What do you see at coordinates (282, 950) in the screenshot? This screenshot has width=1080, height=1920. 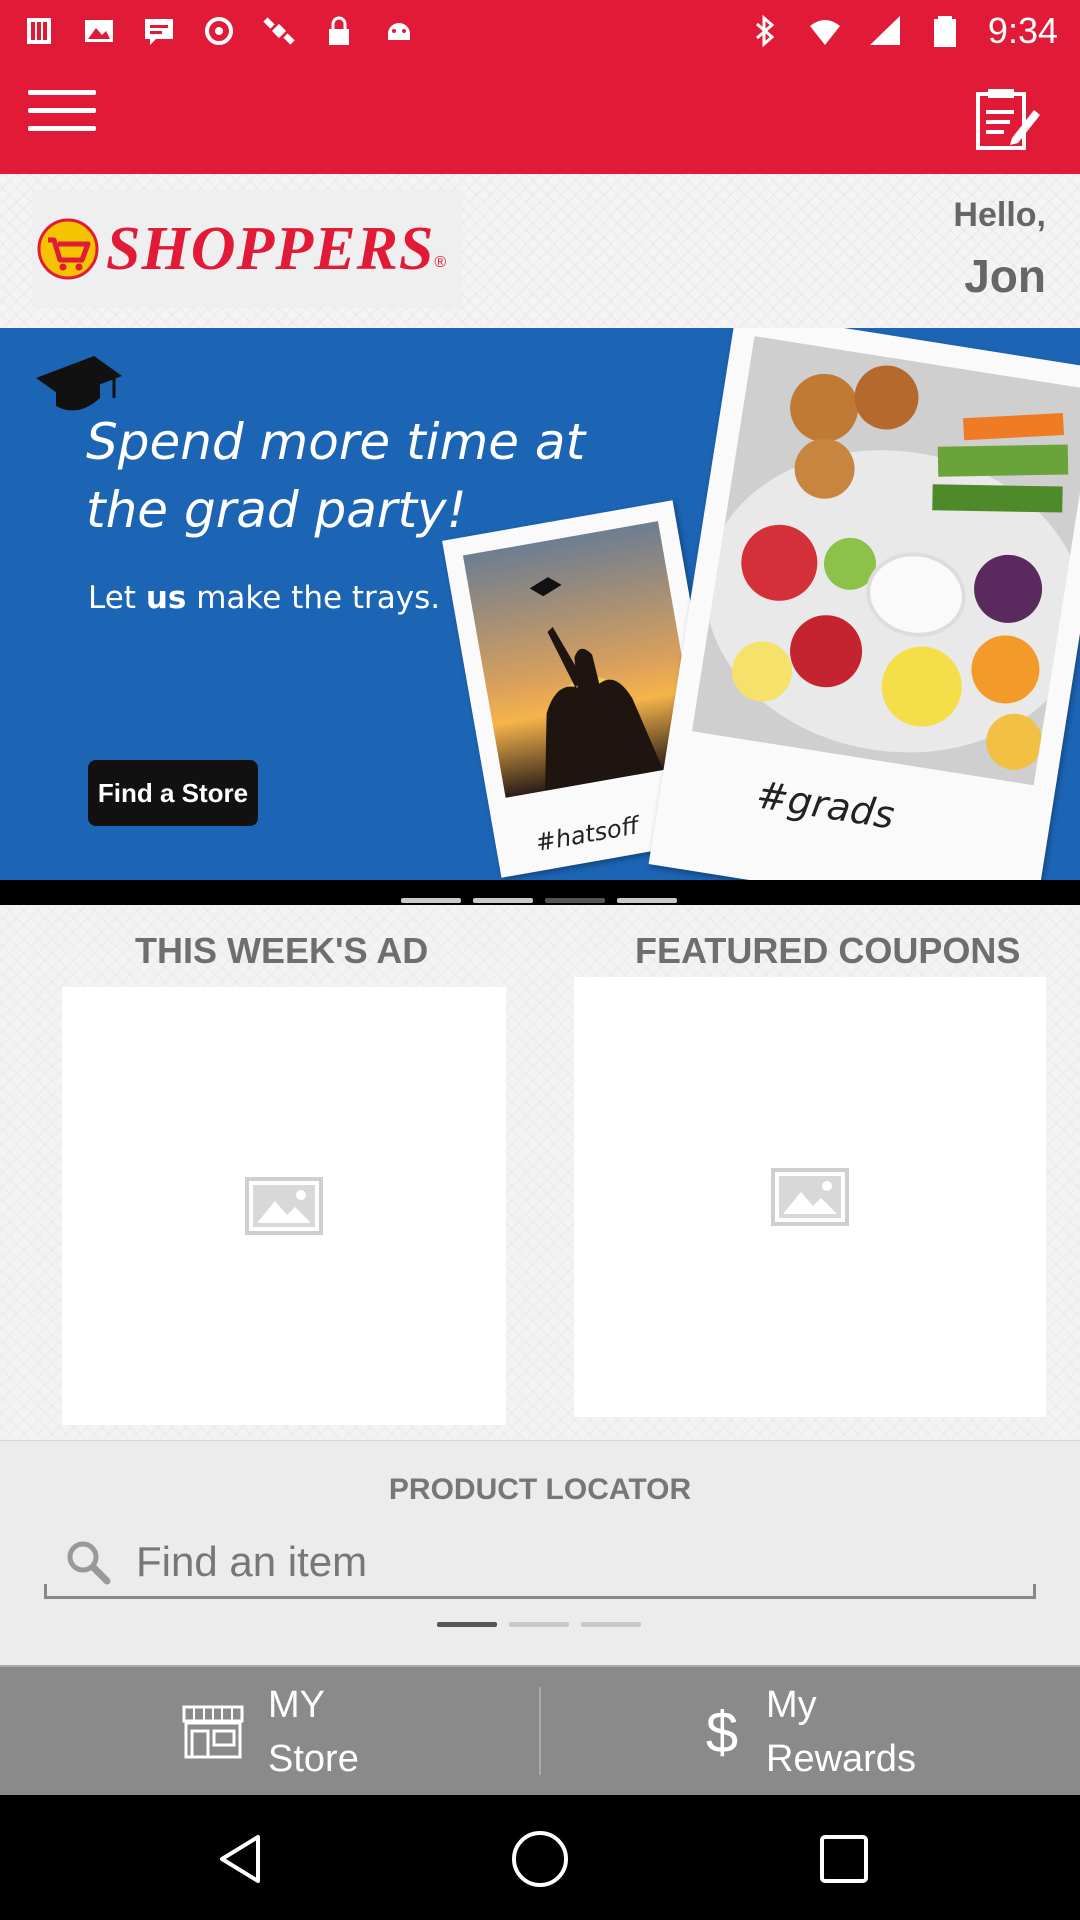 I see `weekly-ad-title: THIS WEEK'S AD` at bounding box center [282, 950].